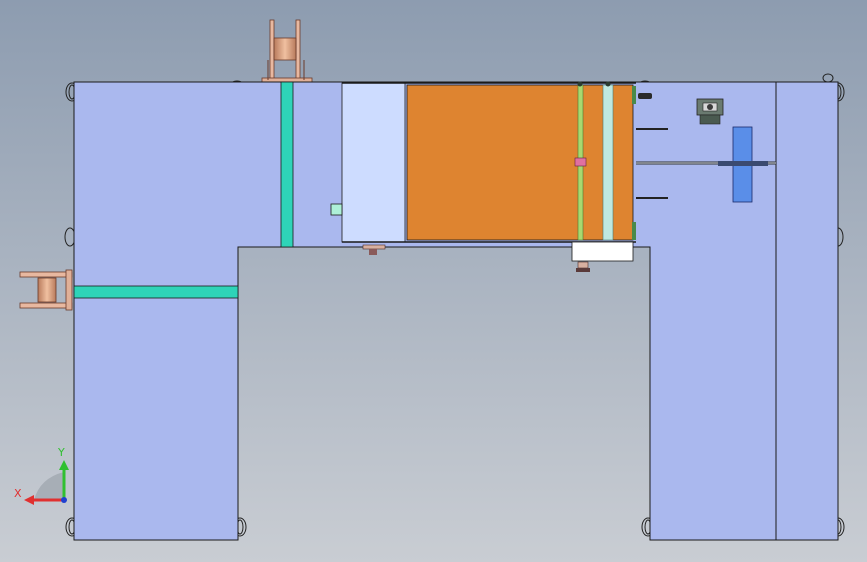 The image size is (867, 562). What do you see at coordinates (743, 163) in the screenshot?
I see `disc-hub` at bounding box center [743, 163].